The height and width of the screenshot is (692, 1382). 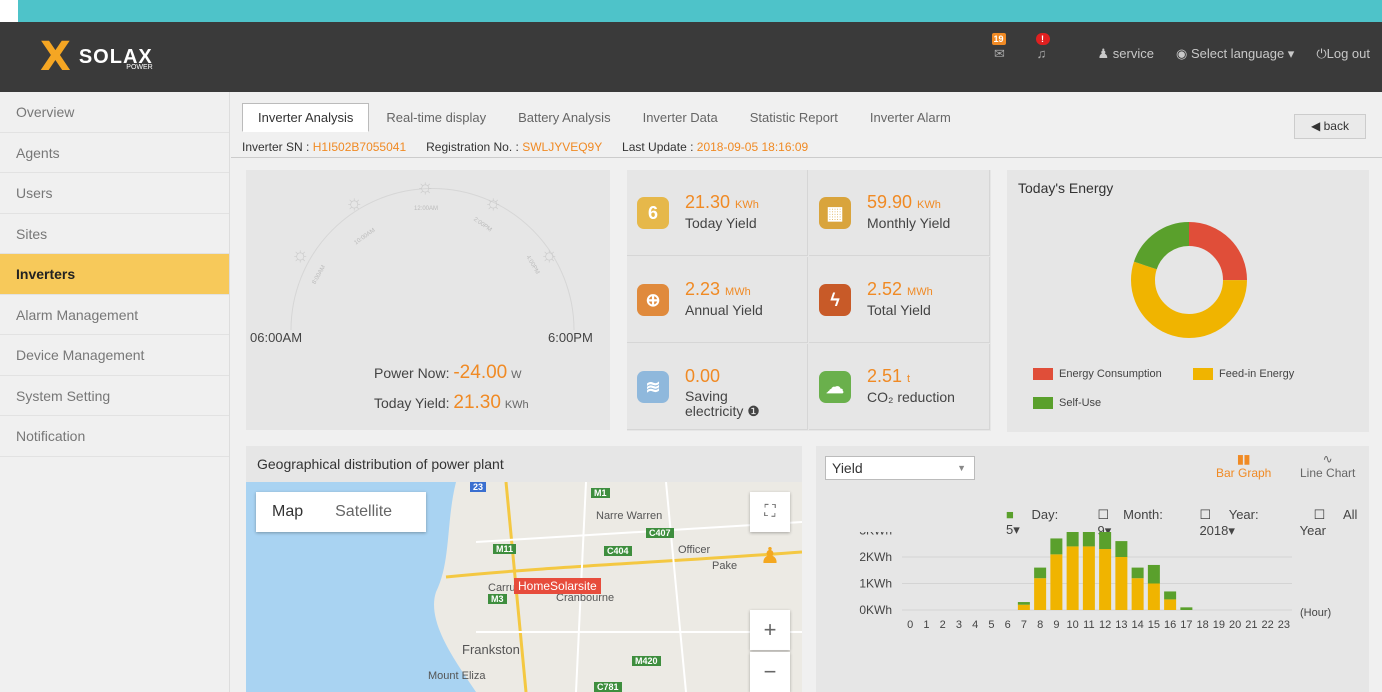 What do you see at coordinates (900, 289) in the screenshot?
I see `stat-value: 2.52 MWh` at bounding box center [900, 289].